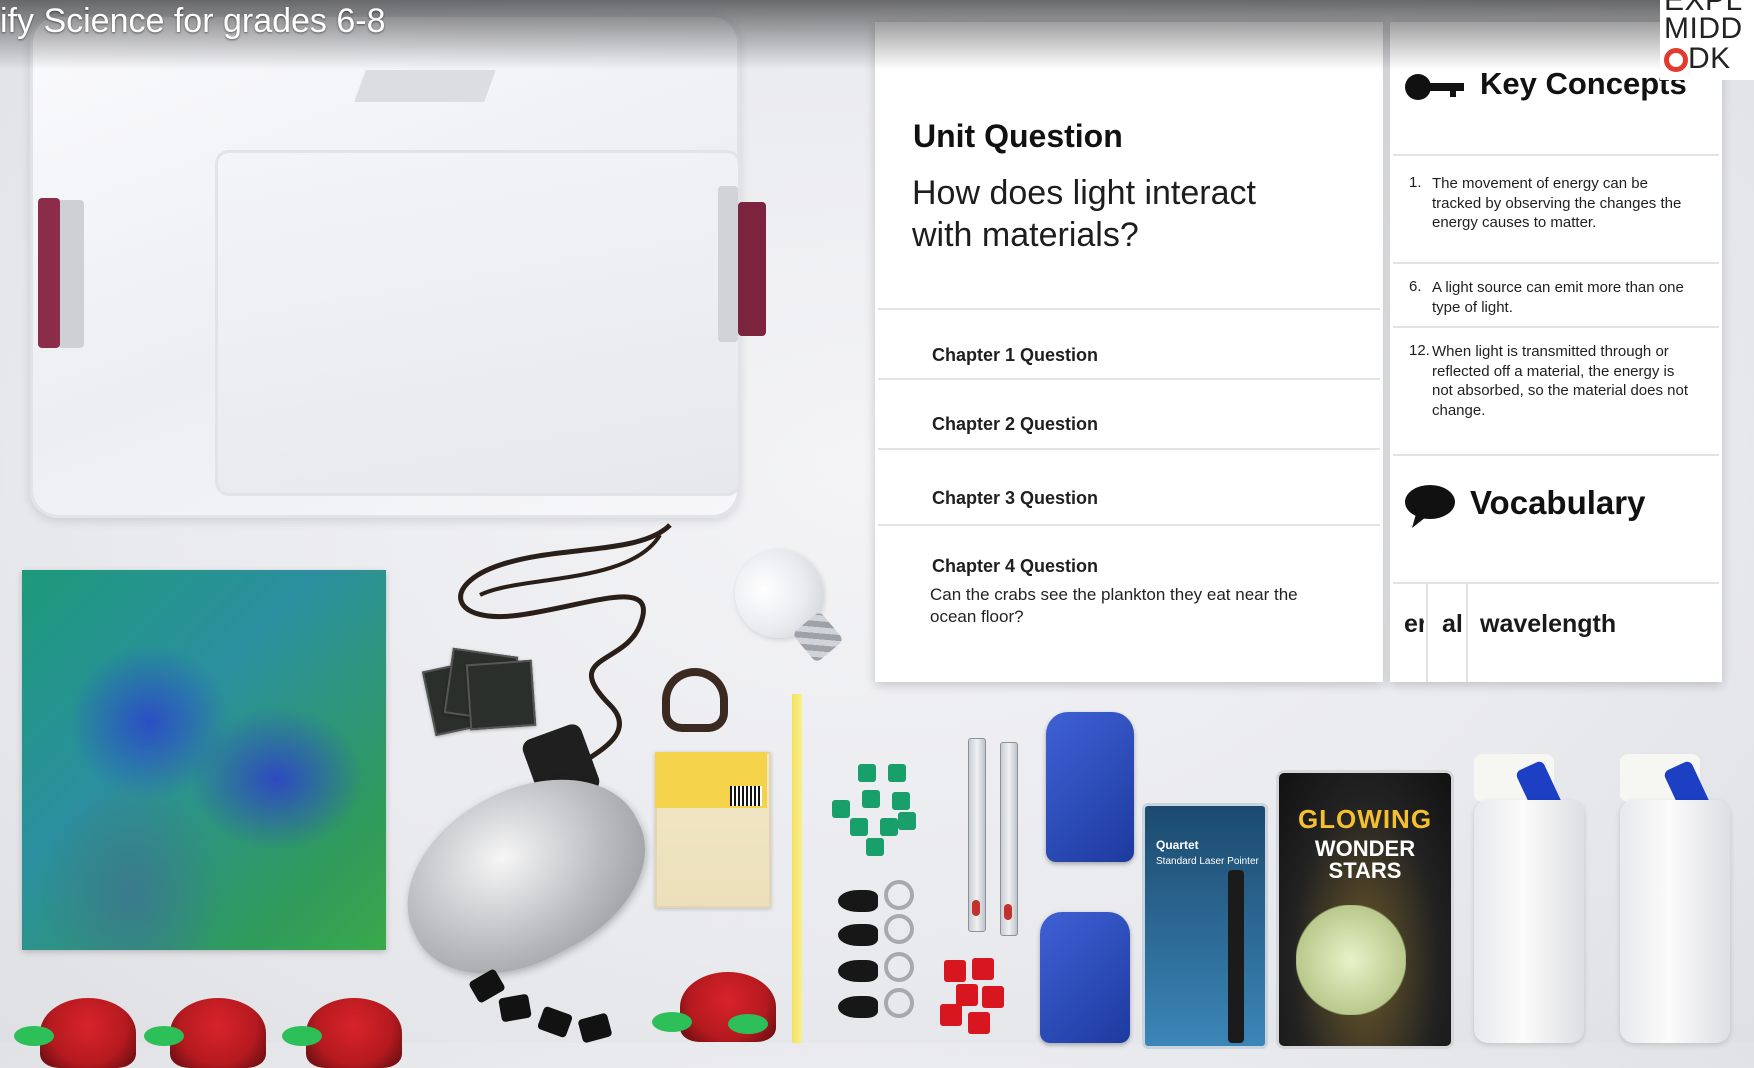 The width and height of the screenshot is (1754, 1068). What do you see at coordinates (728, 264) in the screenshot?
I see `bin-latch-right-base` at bounding box center [728, 264].